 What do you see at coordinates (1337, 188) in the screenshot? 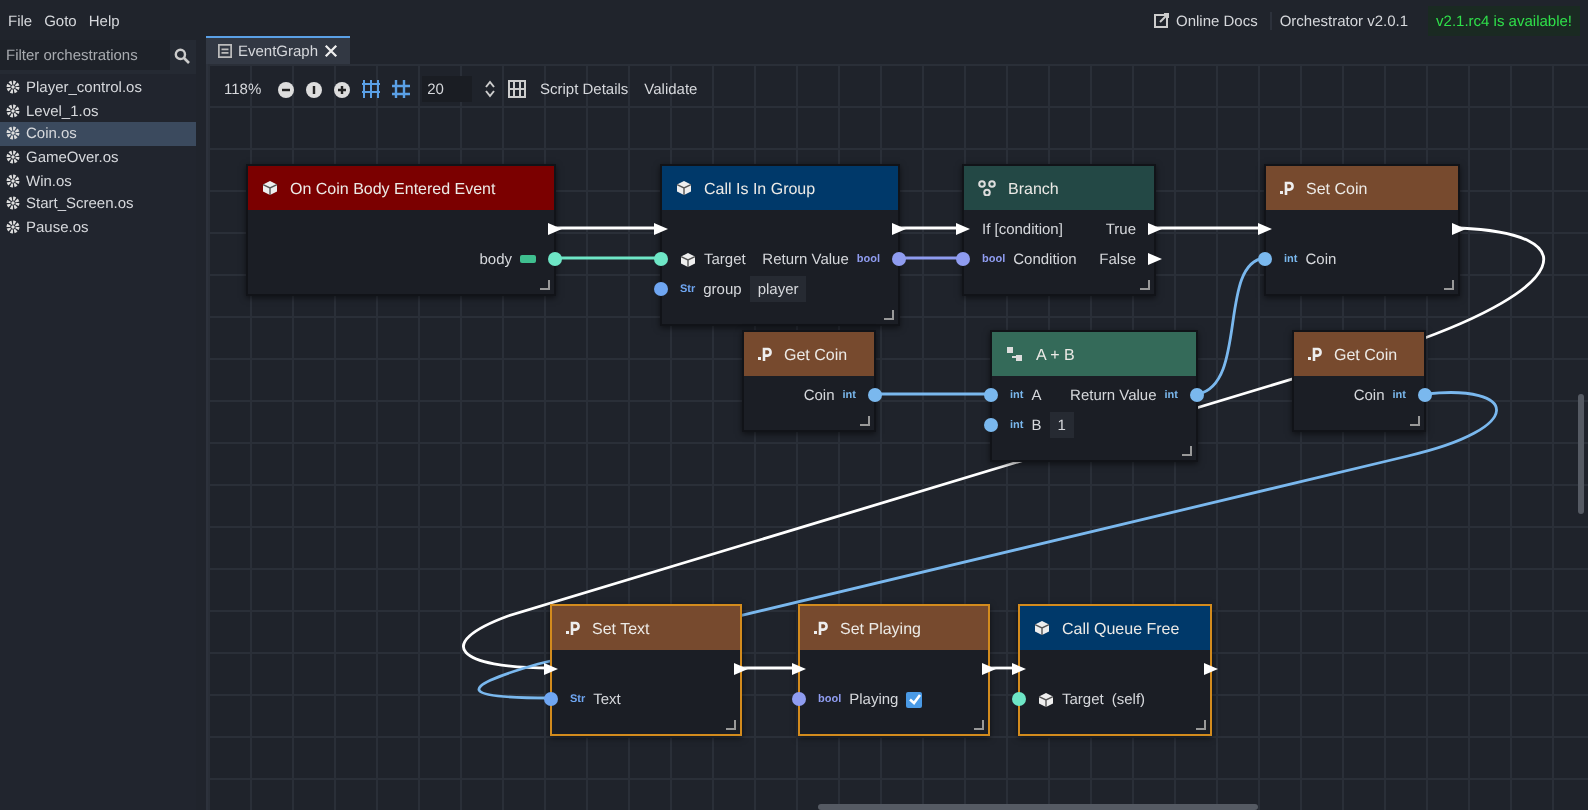
I see `node-title: Set Coin` at bounding box center [1337, 188].